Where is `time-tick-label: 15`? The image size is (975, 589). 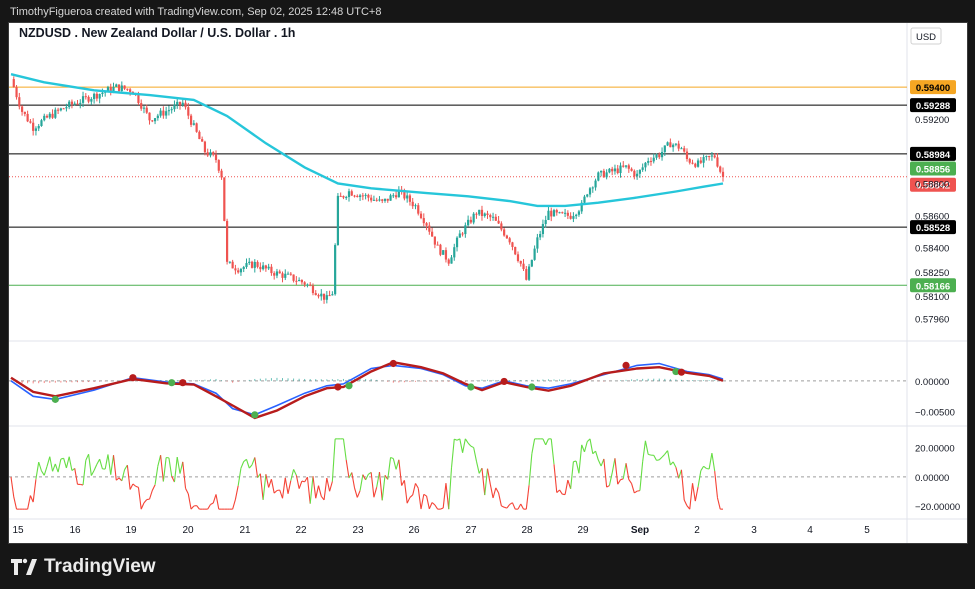
time-tick-label: 15 is located at coordinates (18, 530).